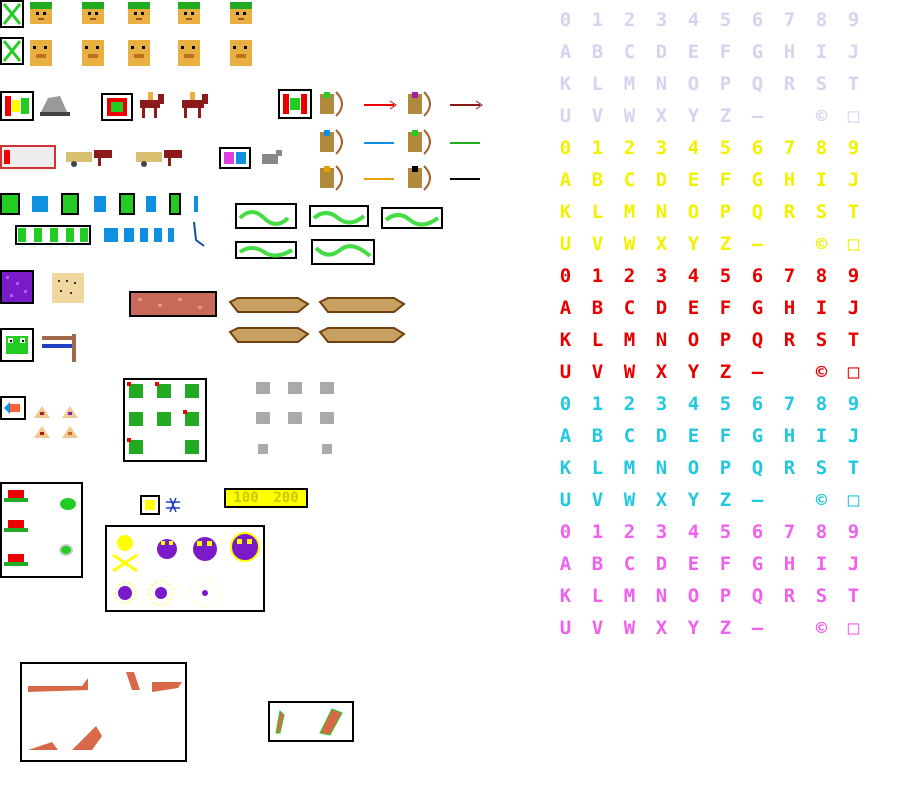 The width and height of the screenshot is (900, 800). What do you see at coordinates (710, 340) in the screenshot?
I see `font-row-red-2: KLMNOPQRST` at bounding box center [710, 340].